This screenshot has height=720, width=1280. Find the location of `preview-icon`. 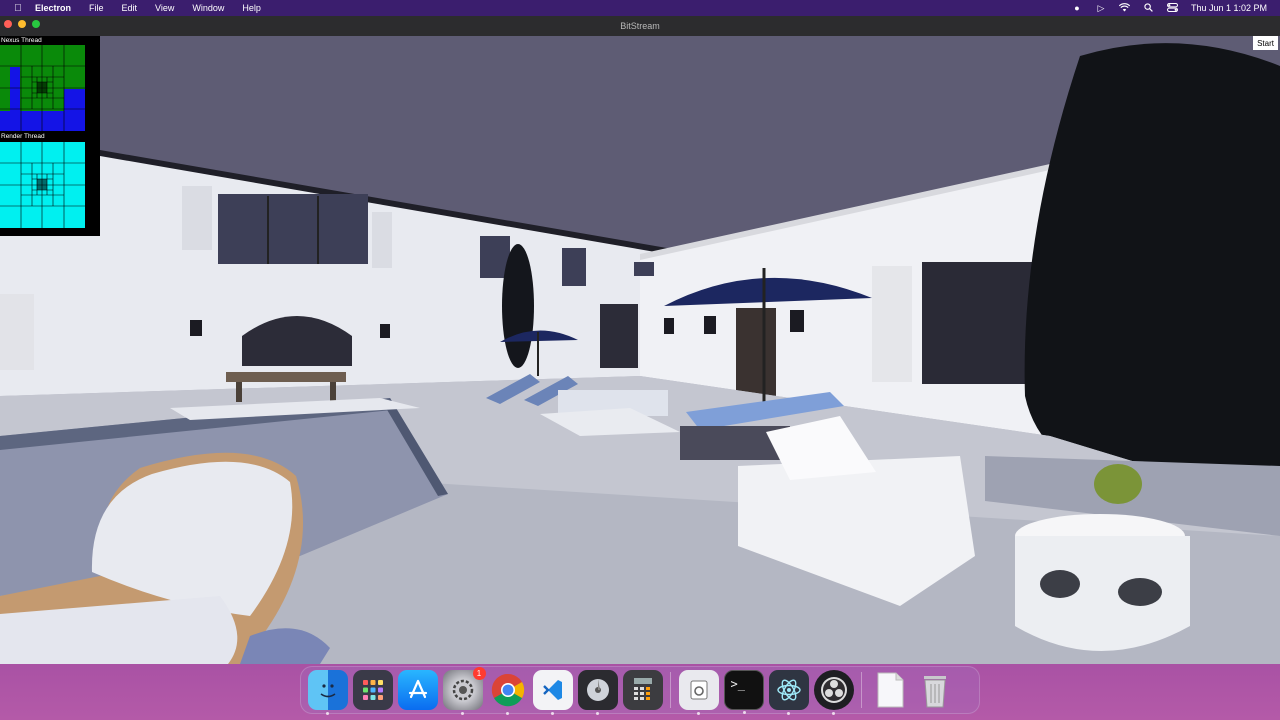

preview-icon is located at coordinates (698, 692).